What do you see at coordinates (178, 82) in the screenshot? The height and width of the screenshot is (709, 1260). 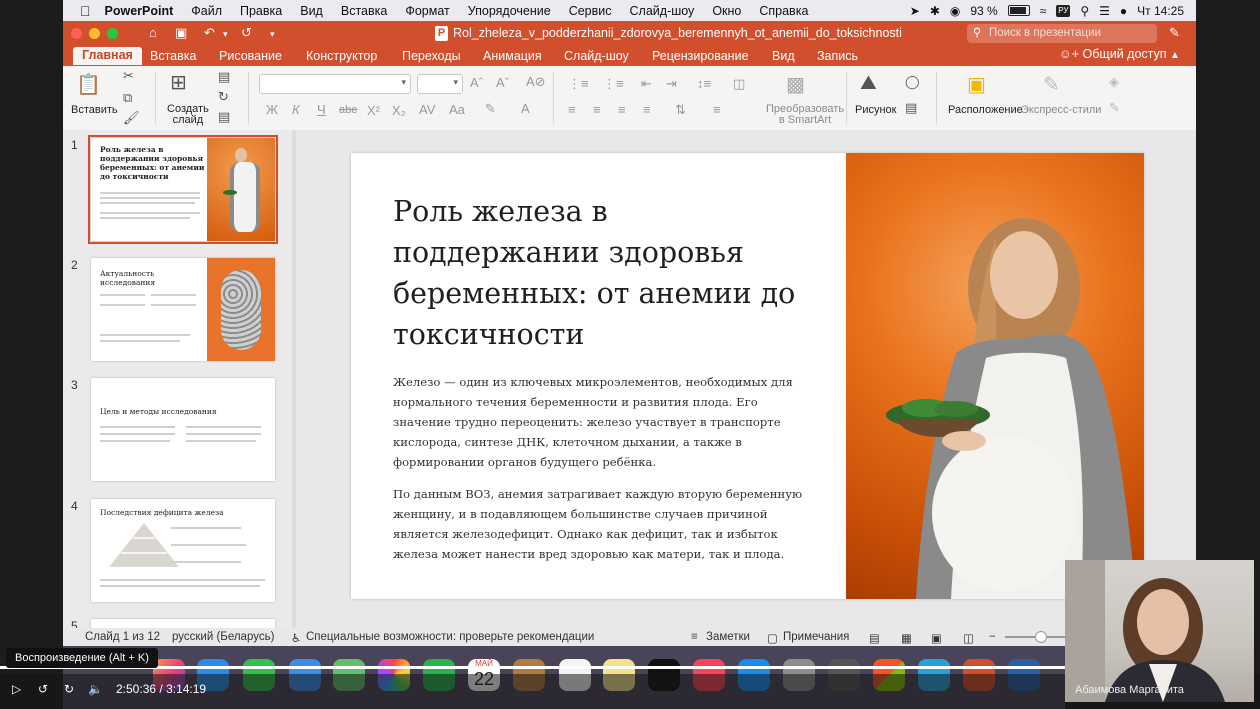 I see `new-slide-icon: ⊞` at bounding box center [178, 82].